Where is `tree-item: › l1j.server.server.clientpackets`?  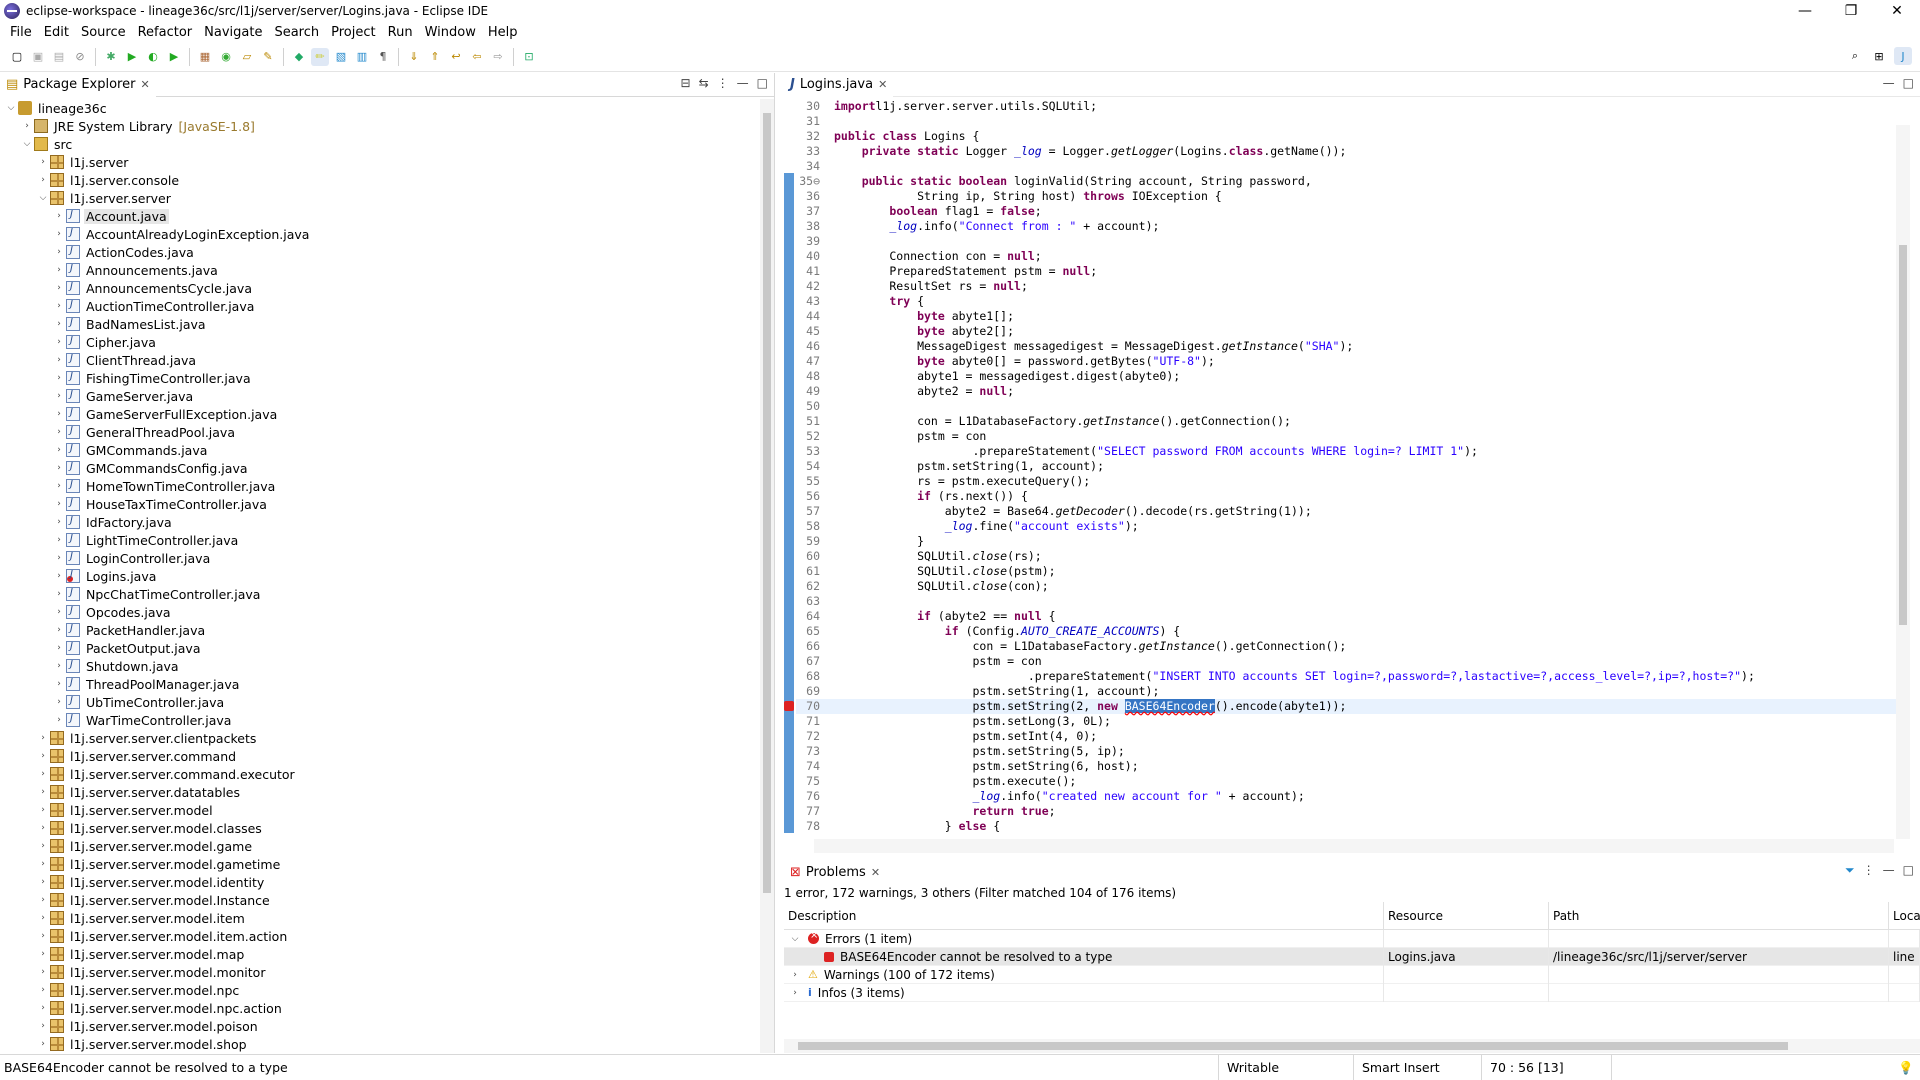 tree-item: › l1j.server.server.clientpackets is located at coordinates (380, 738).